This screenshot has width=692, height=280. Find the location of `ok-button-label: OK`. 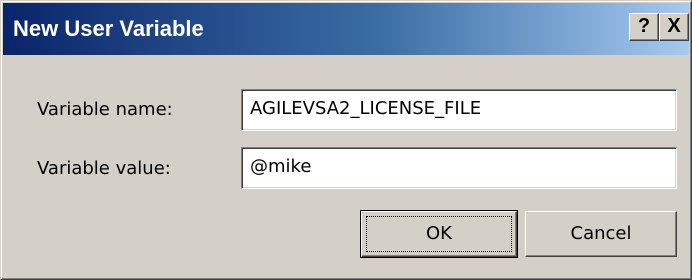

ok-button-label: OK is located at coordinates (439, 233).